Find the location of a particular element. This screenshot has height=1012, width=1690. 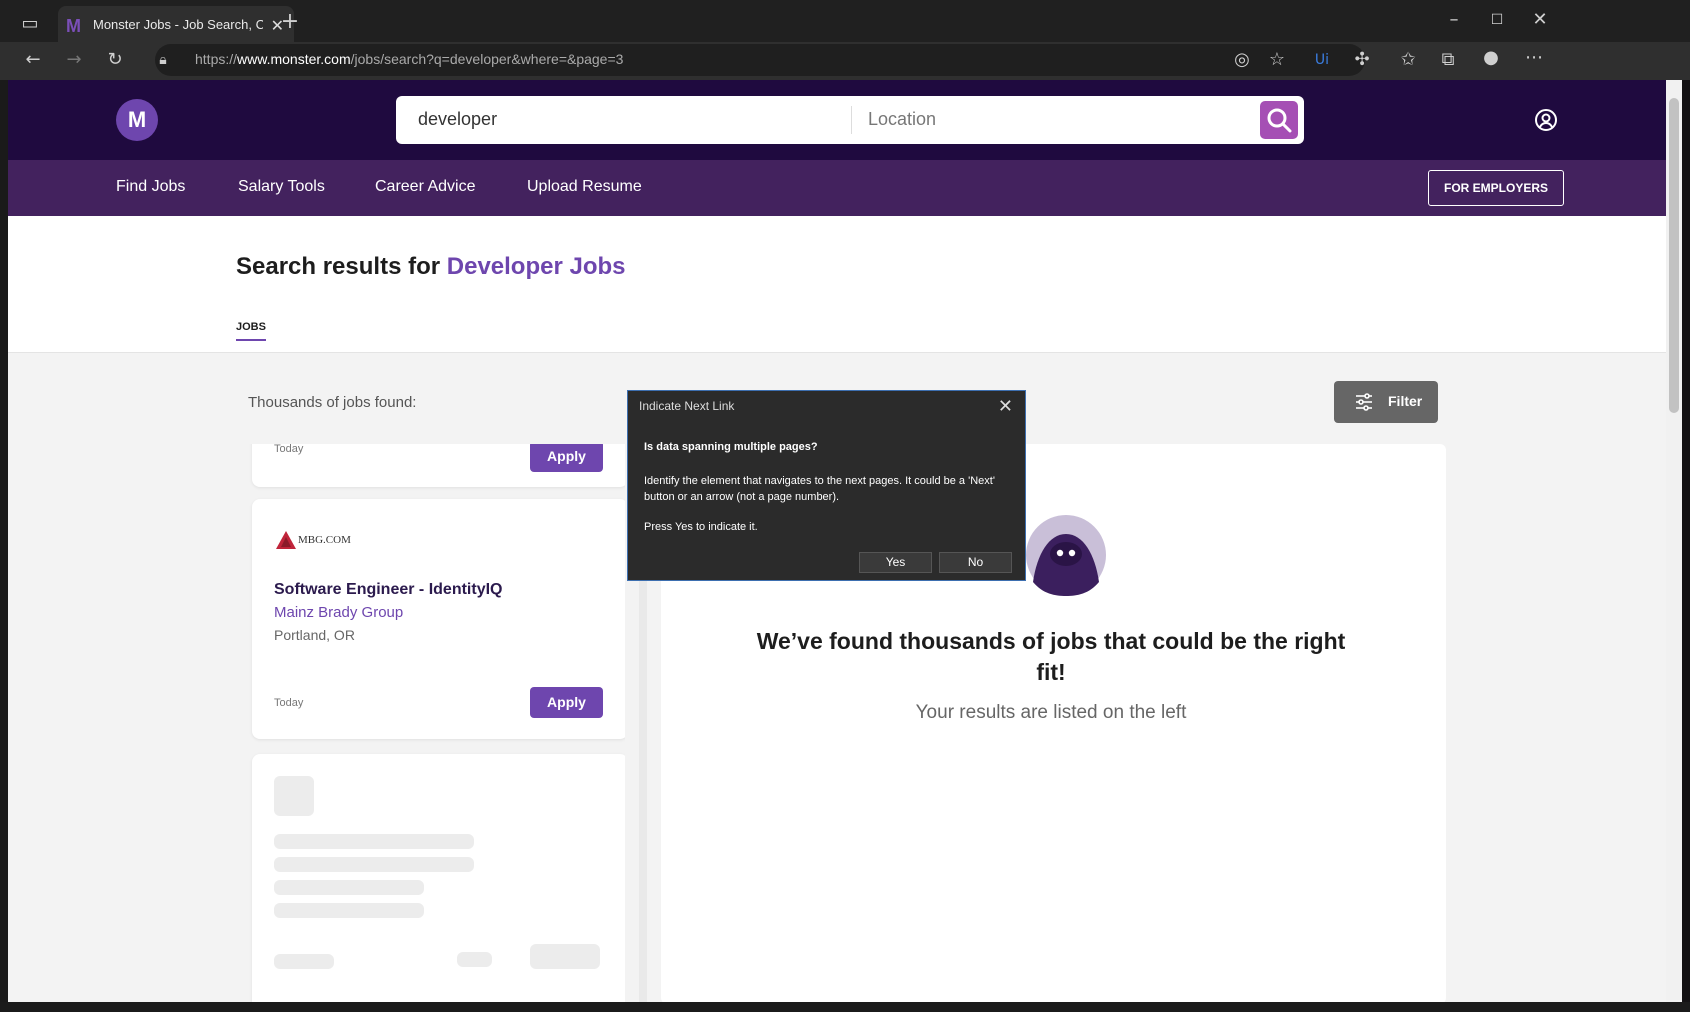

lock-icon: 🔒︎ is located at coordinates (163, 60).